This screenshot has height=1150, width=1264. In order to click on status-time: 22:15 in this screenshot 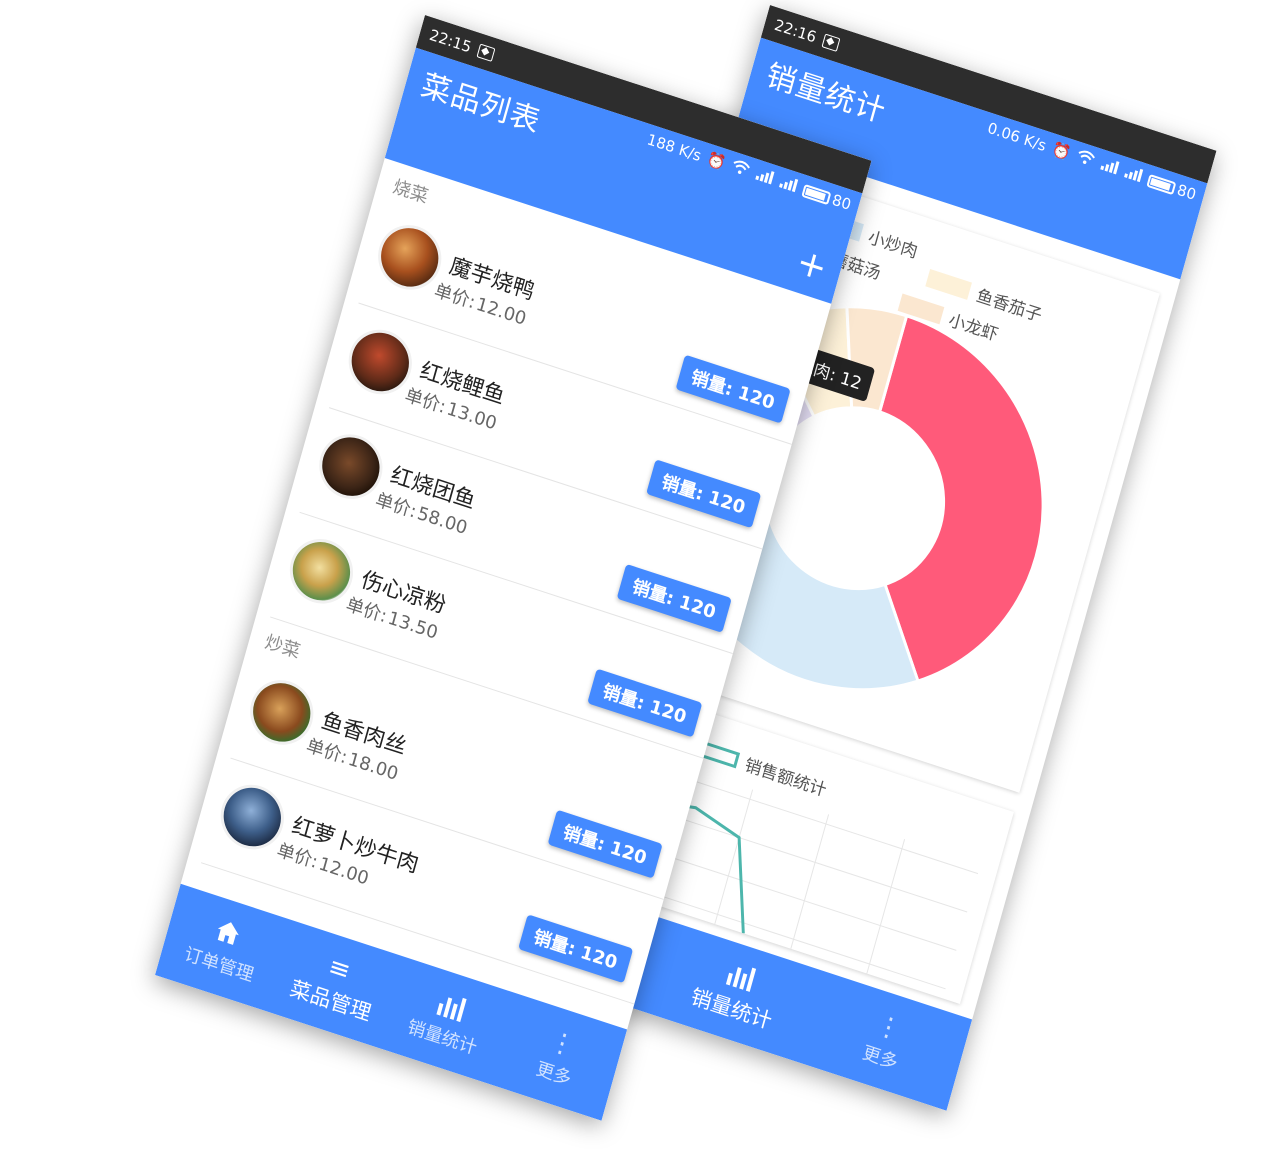, I will do `click(450, 41)`.